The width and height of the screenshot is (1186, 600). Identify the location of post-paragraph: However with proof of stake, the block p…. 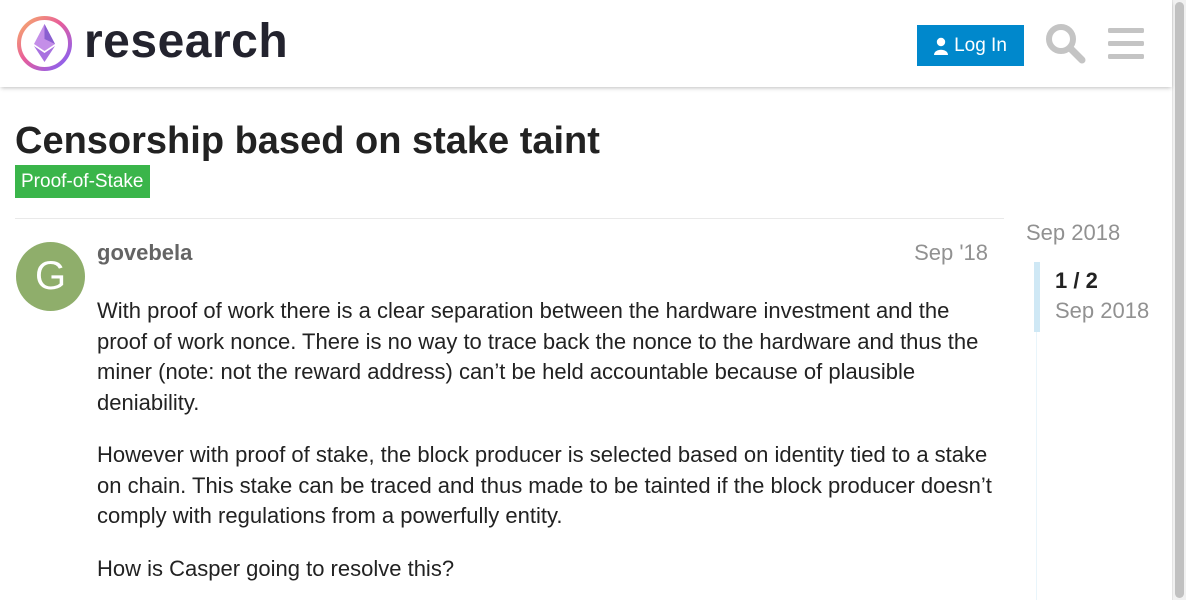
(544, 485).